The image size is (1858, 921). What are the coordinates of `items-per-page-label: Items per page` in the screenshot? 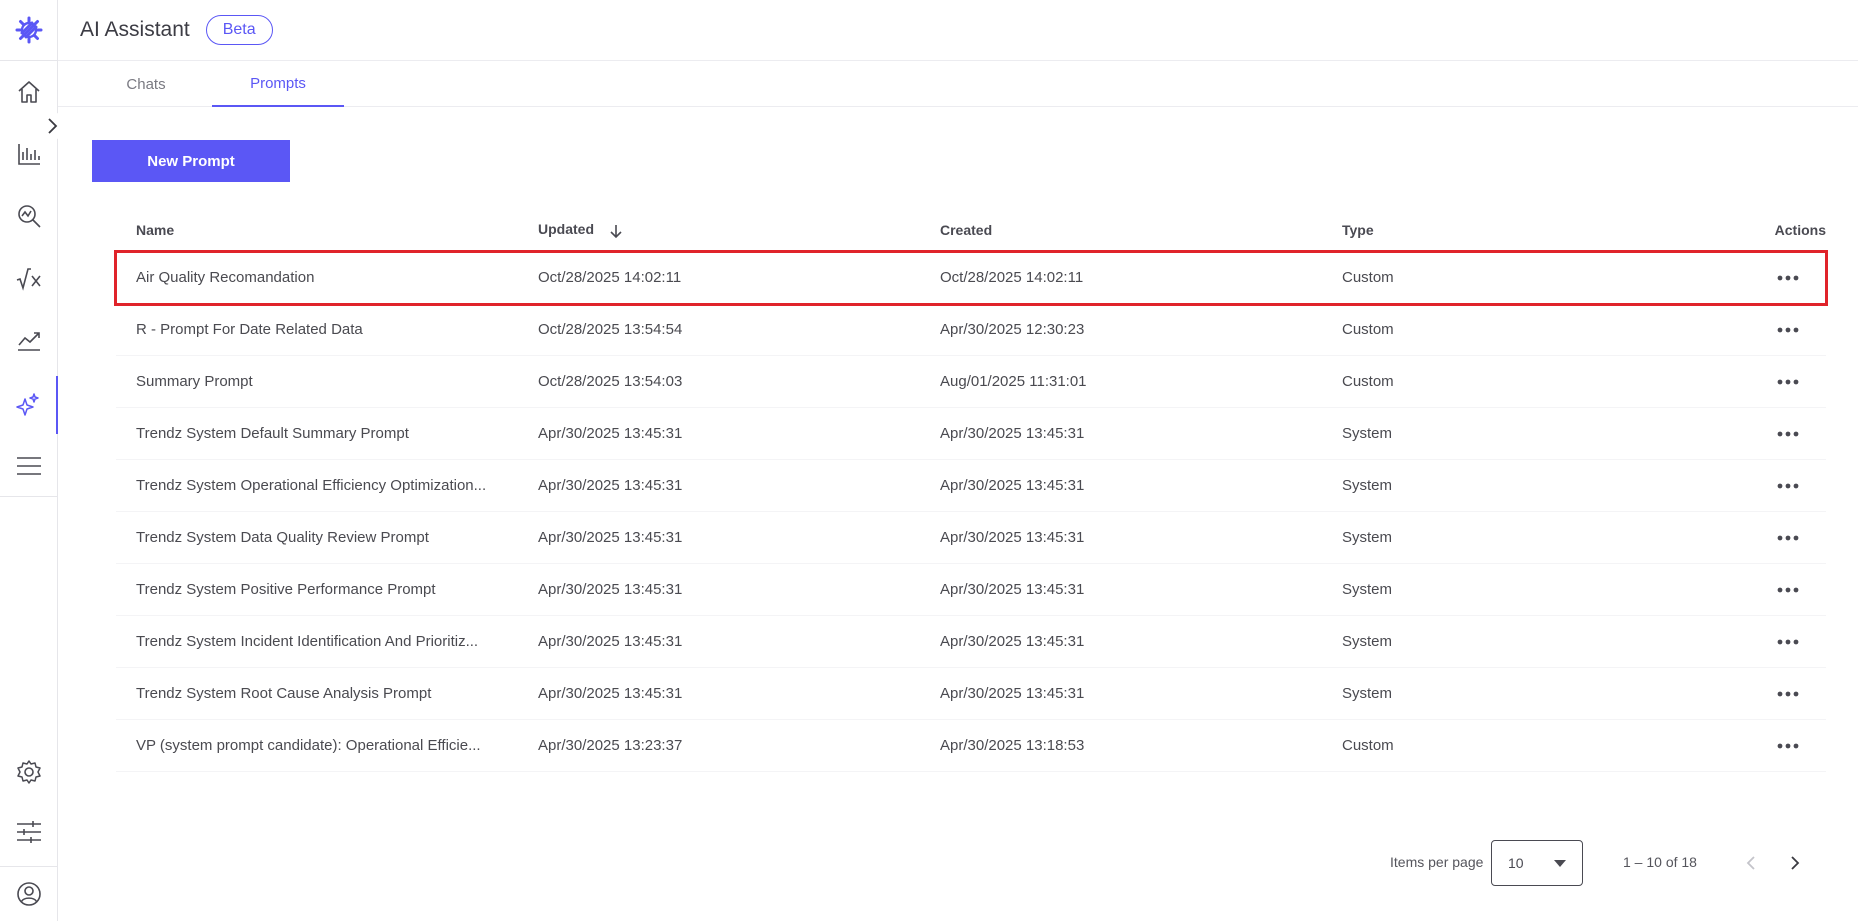 It's located at (1437, 862).